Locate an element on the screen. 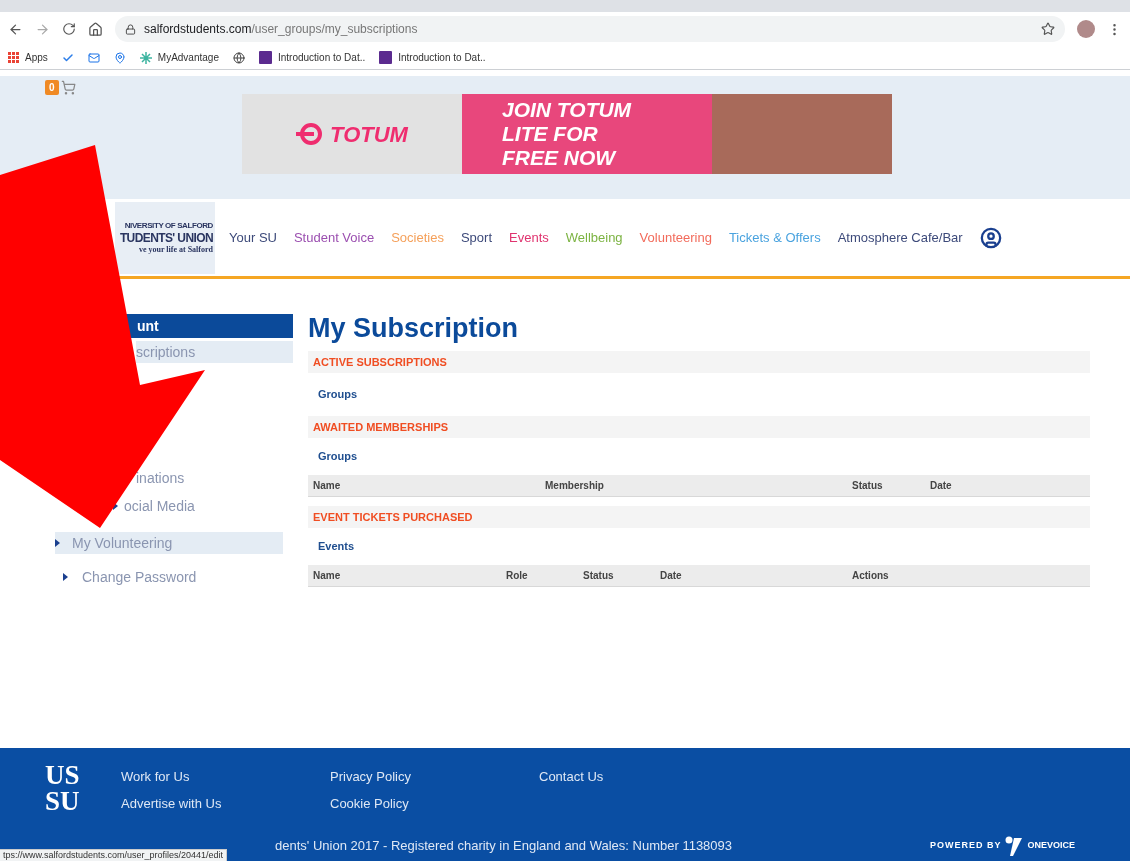  logo-tagline: ve your life at Salford is located at coordinates (175, 249).